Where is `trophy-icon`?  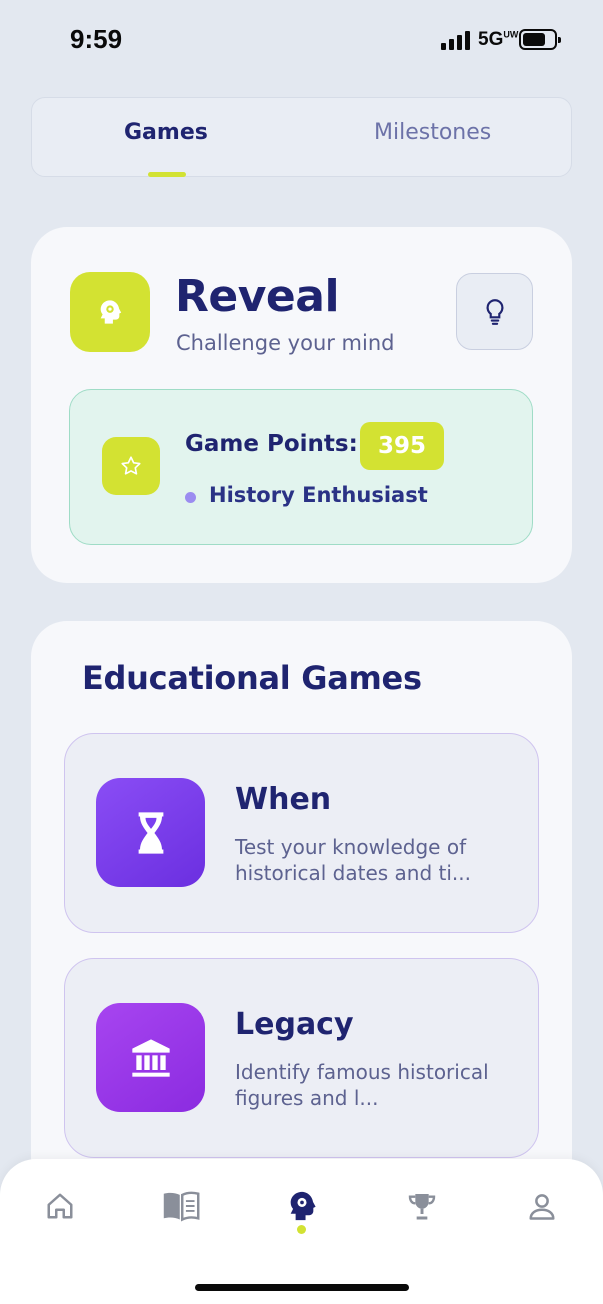
trophy-icon is located at coordinates (422, 1207).